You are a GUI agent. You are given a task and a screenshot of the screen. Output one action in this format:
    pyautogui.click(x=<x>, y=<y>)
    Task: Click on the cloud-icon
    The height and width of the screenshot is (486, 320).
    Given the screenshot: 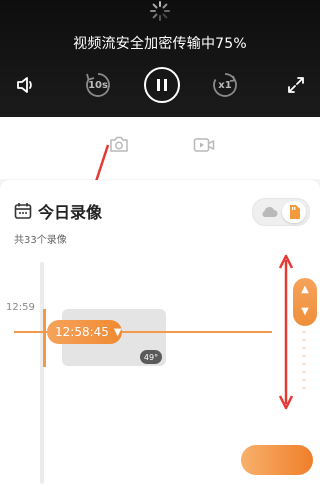 What is the action you would take?
    pyautogui.click(x=269, y=212)
    